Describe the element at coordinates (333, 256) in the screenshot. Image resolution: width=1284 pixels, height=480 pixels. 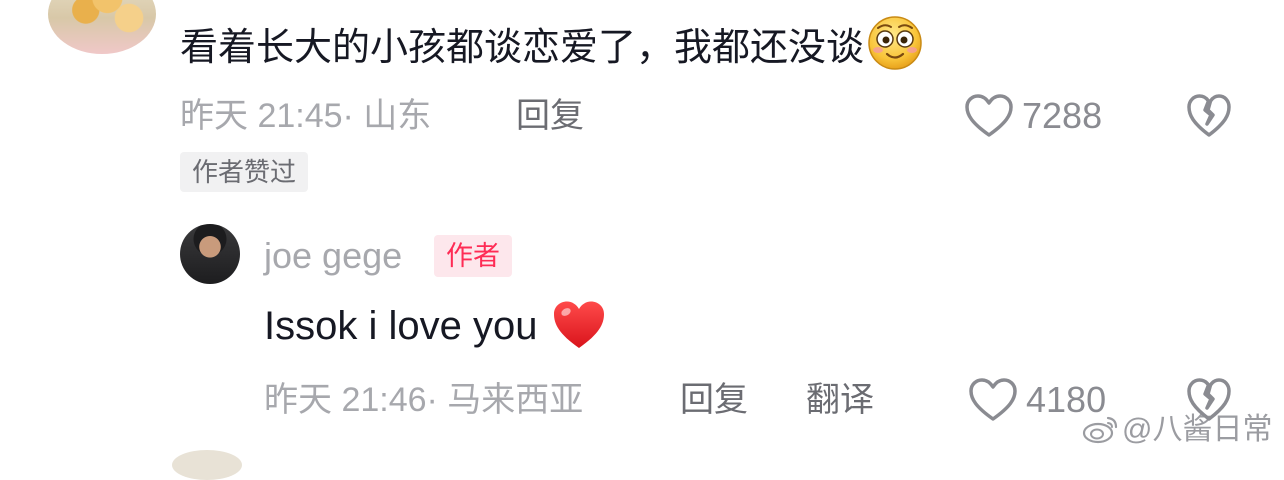
I see `reply-username: joe gege` at that location.